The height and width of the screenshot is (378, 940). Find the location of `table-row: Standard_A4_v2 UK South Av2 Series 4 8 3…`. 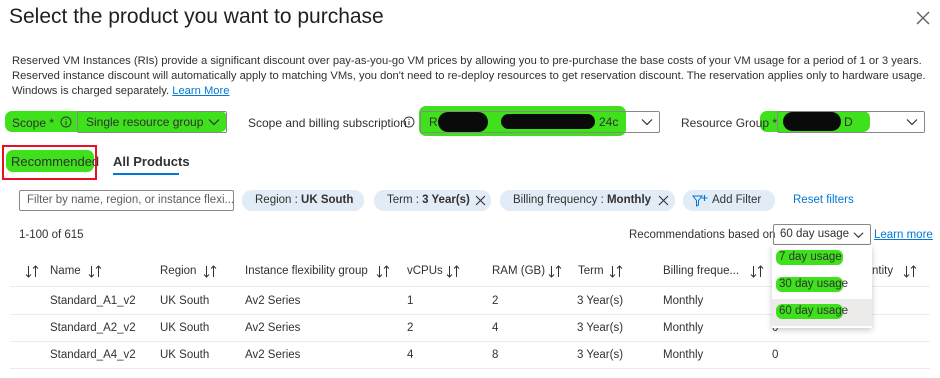

table-row: Standard_A4_v2 UK South Av2 Series 4 8 3… is located at coordinates (470, 355).